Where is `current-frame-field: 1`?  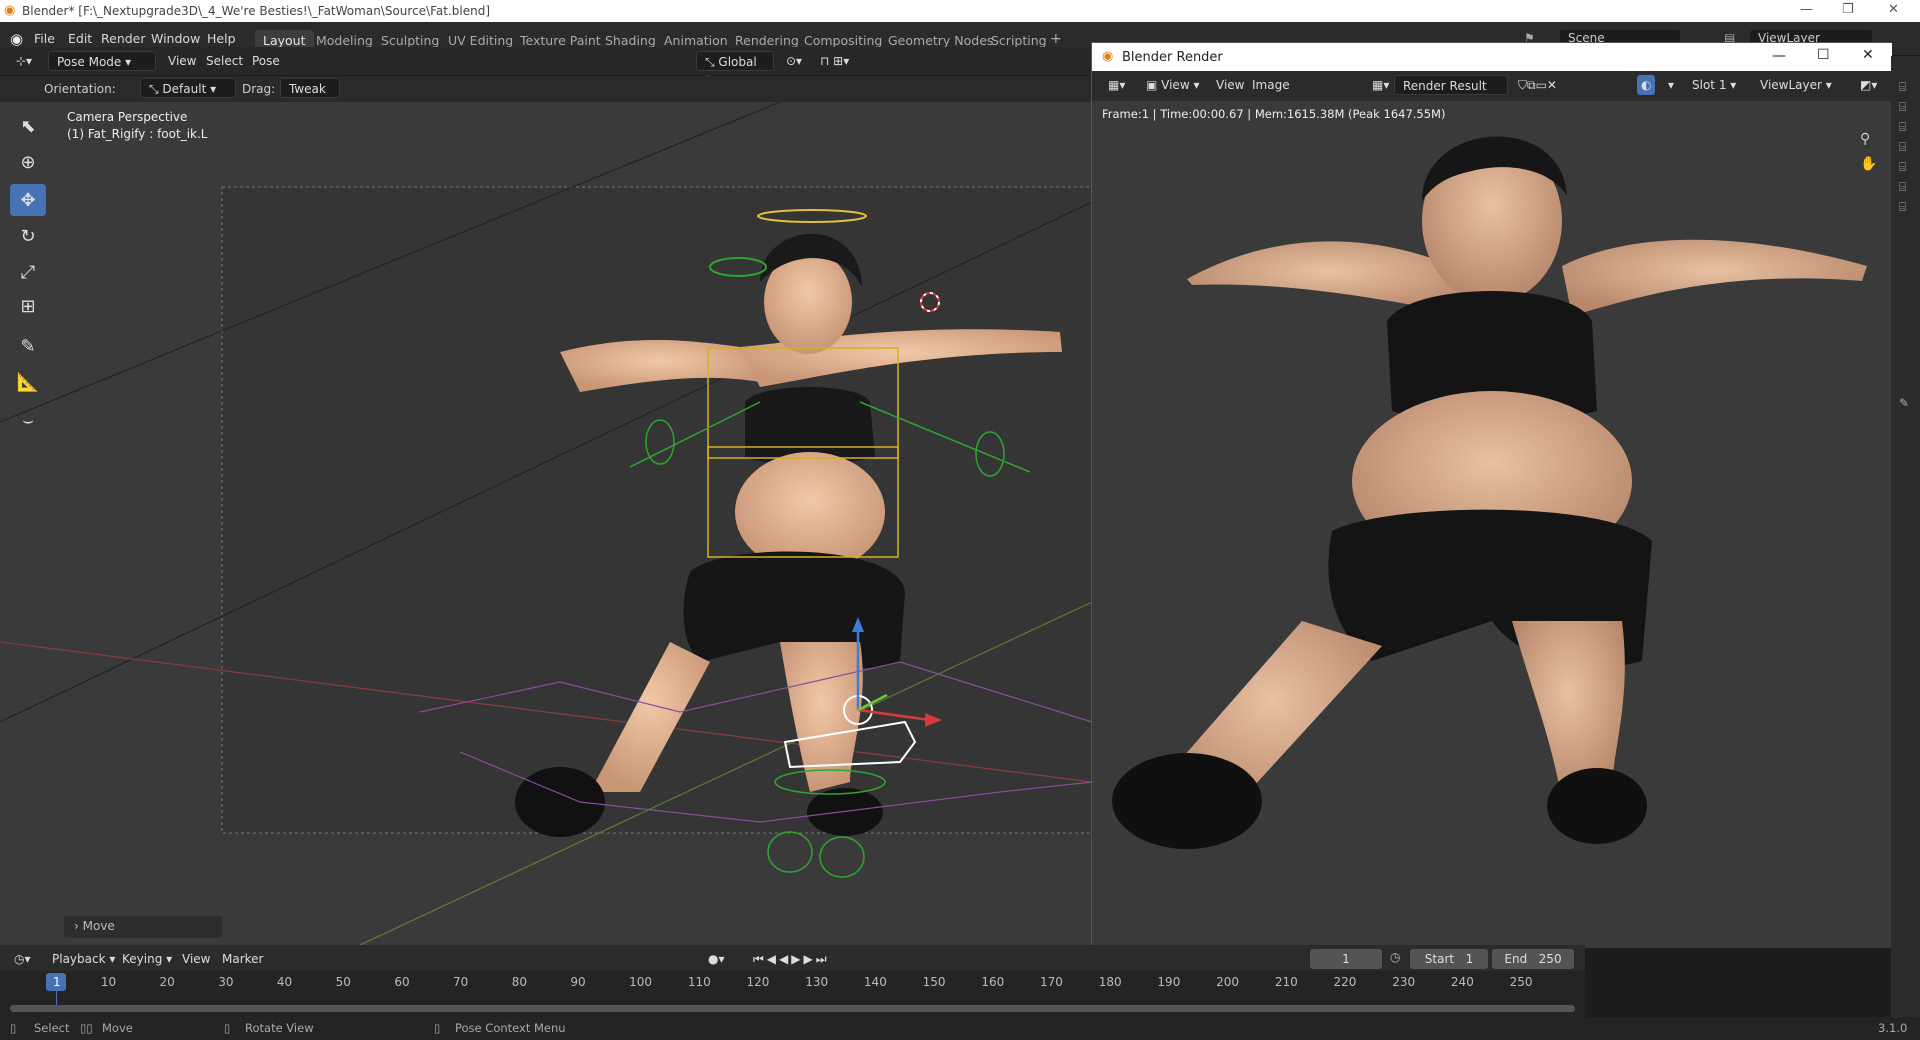 current-frame-field: 1 is located at coordinates (1346, 959).